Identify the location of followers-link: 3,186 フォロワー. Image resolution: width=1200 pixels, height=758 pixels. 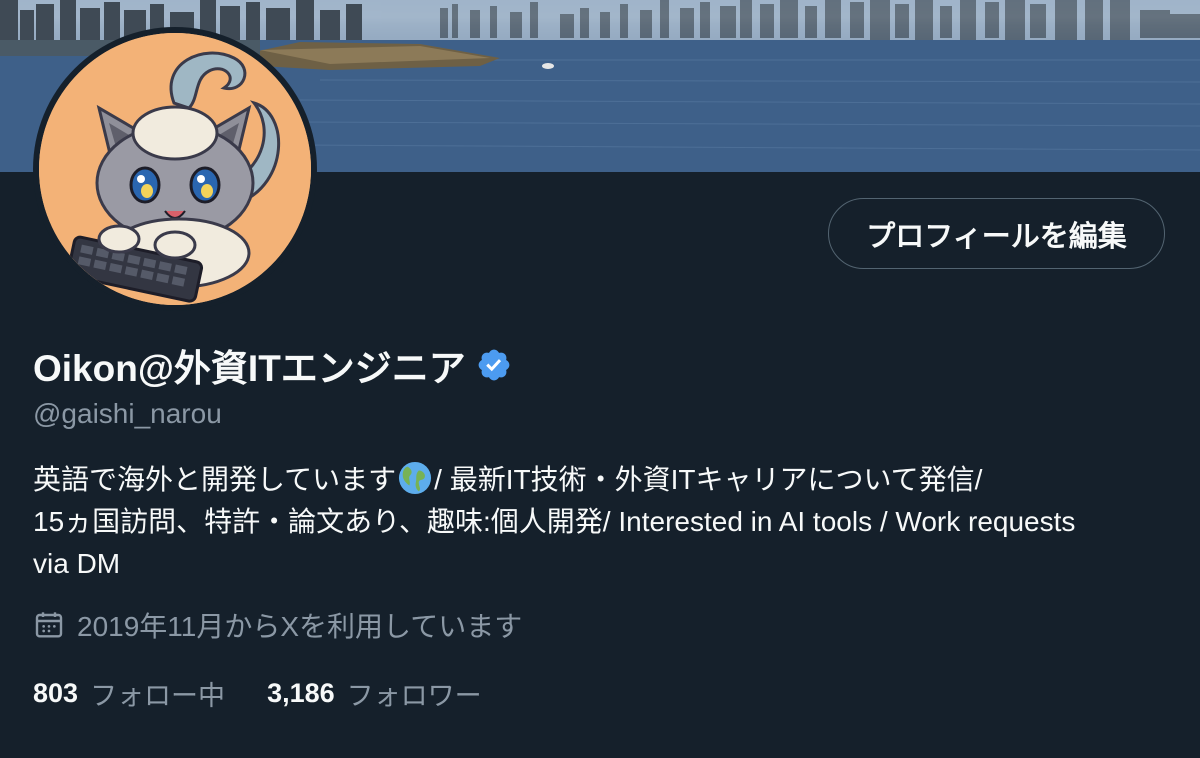
(374, 693).